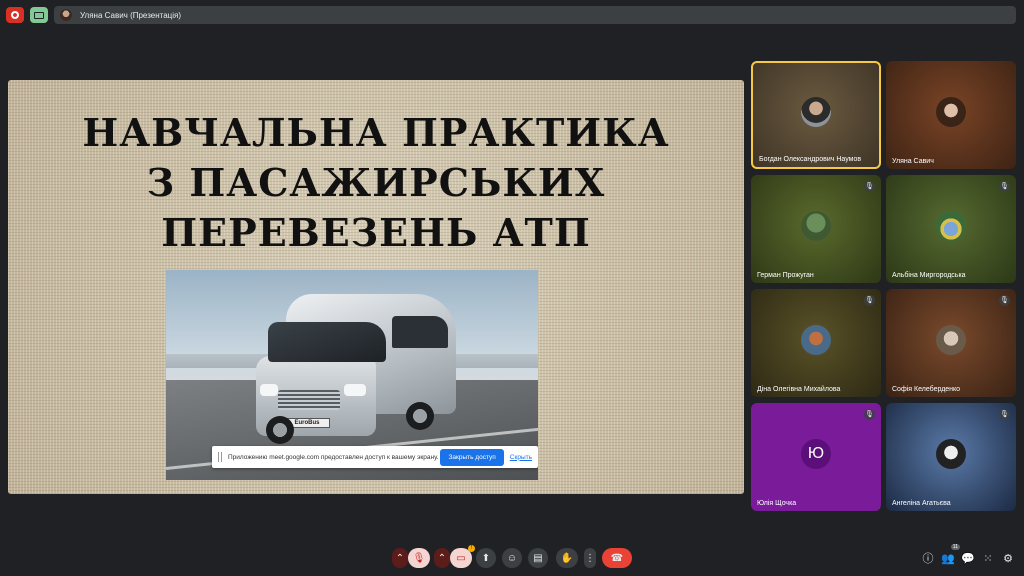 The width and height of the screenshot is (1024, 576). I want to click on meeting-info-button: ⓘ, so click(928, 558).